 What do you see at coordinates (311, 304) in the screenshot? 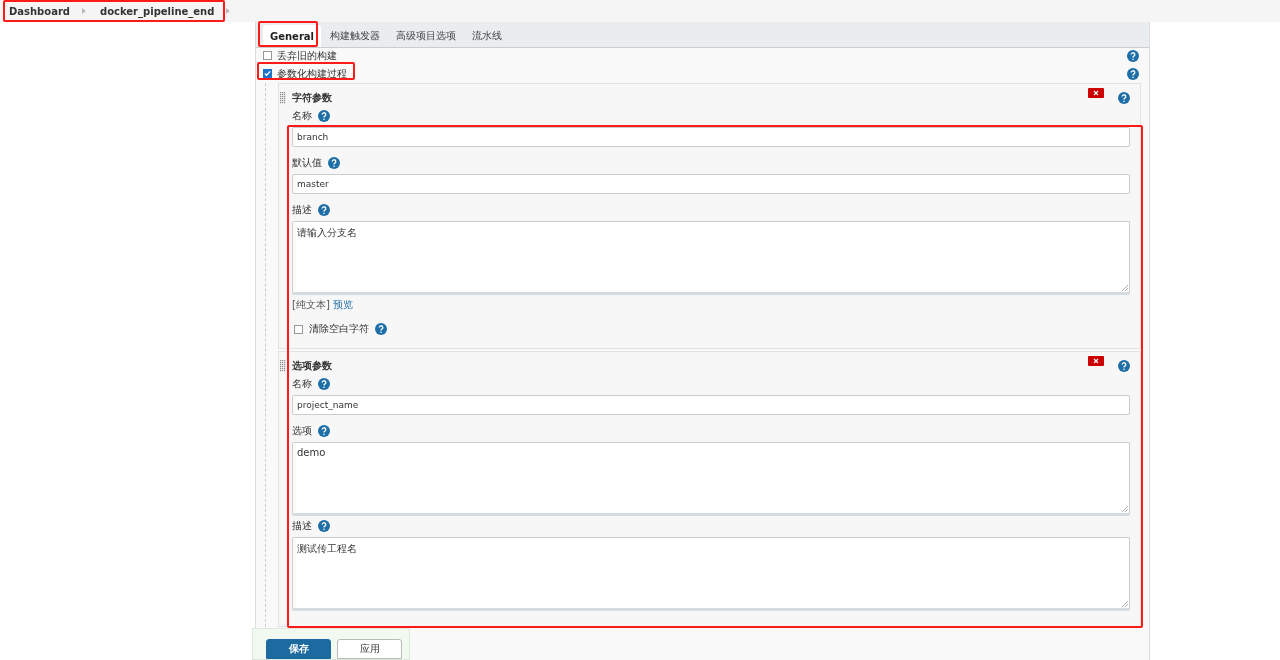
I see `format-label: [纯文本]` at bounding box center [311, 304].